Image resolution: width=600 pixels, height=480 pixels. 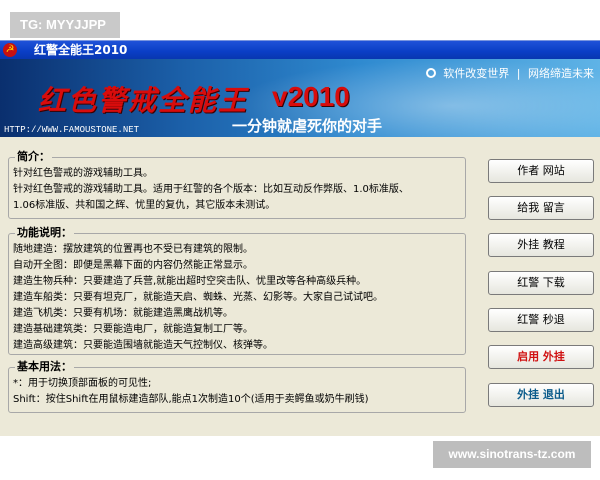 I want to click on banner-title: 红色警戒全能王, so click(x=143, y=100).